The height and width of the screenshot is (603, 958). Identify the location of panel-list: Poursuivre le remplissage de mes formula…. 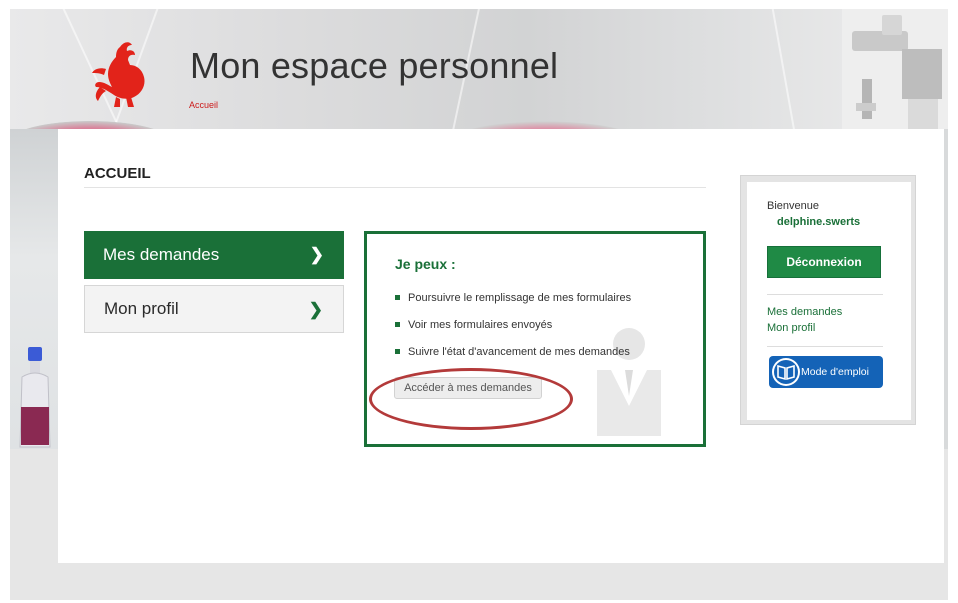
(513, 332).